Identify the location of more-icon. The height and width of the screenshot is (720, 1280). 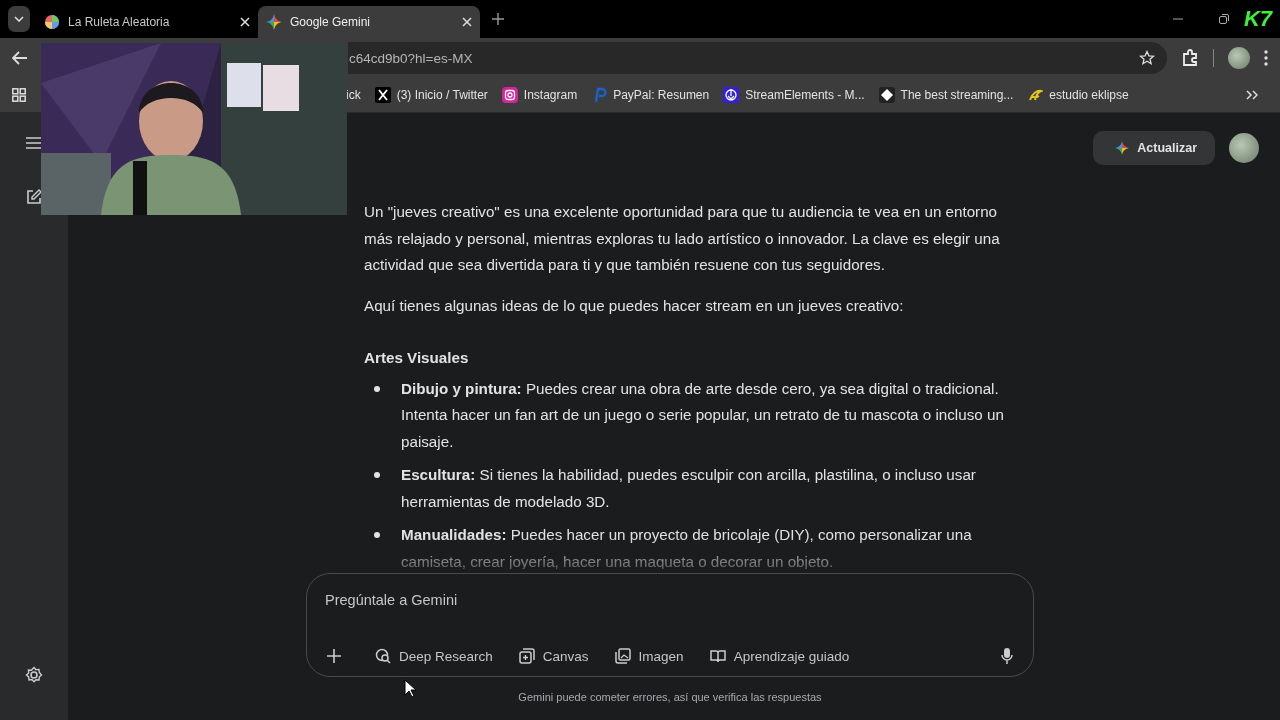
(1266, 58).